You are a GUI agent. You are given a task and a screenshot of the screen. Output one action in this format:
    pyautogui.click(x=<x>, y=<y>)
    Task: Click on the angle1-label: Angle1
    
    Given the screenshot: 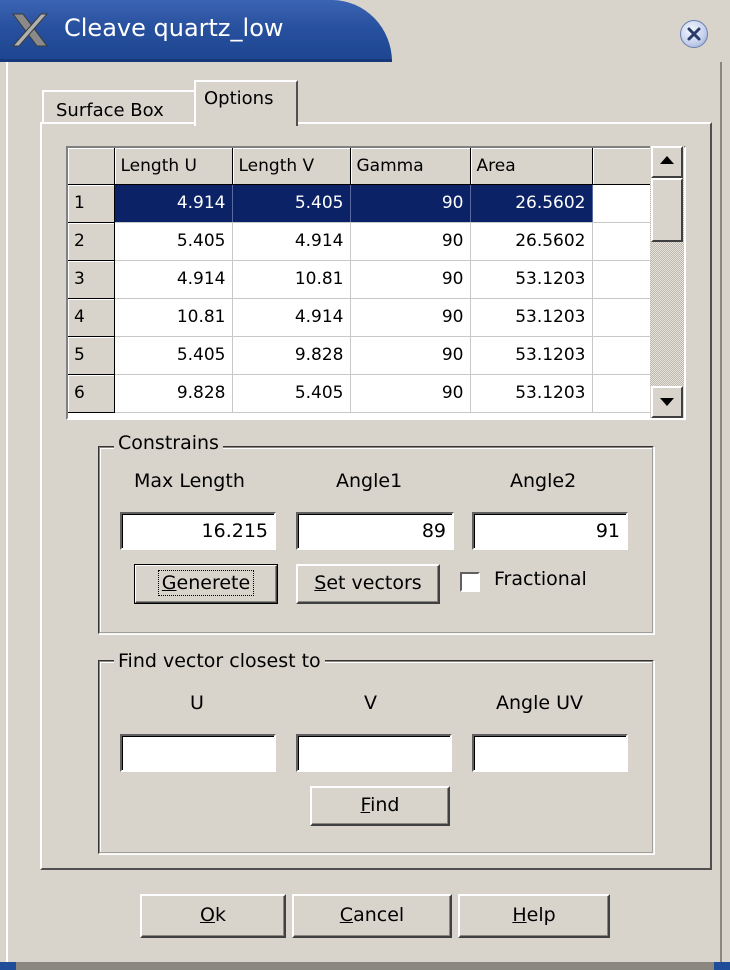 What is the action you would take?
    pyautogui.click(x=369, y=481)
    